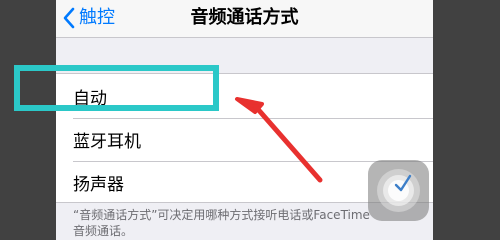  What do you see at coordinates (403, 183) in the screenshot?
I see `checkmark-icon` at bounding box center [403, 183].